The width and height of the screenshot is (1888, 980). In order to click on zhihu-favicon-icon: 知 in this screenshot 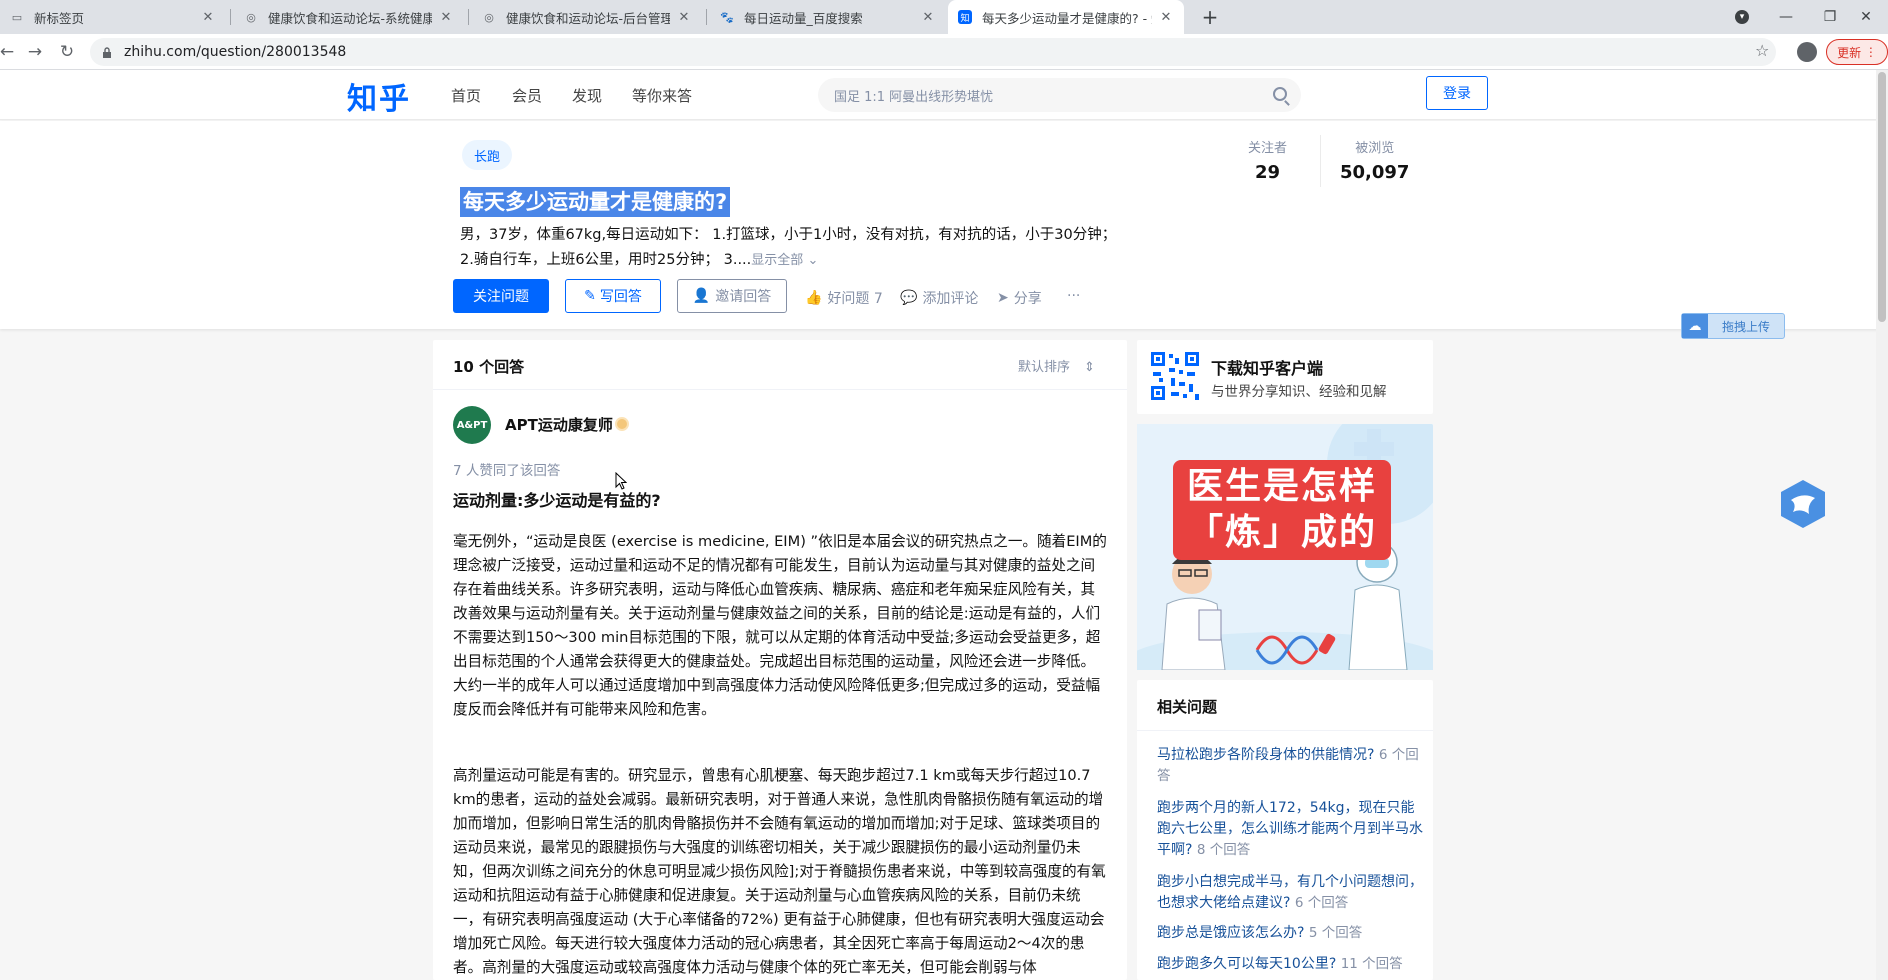, I will do `click(965, 17)`.